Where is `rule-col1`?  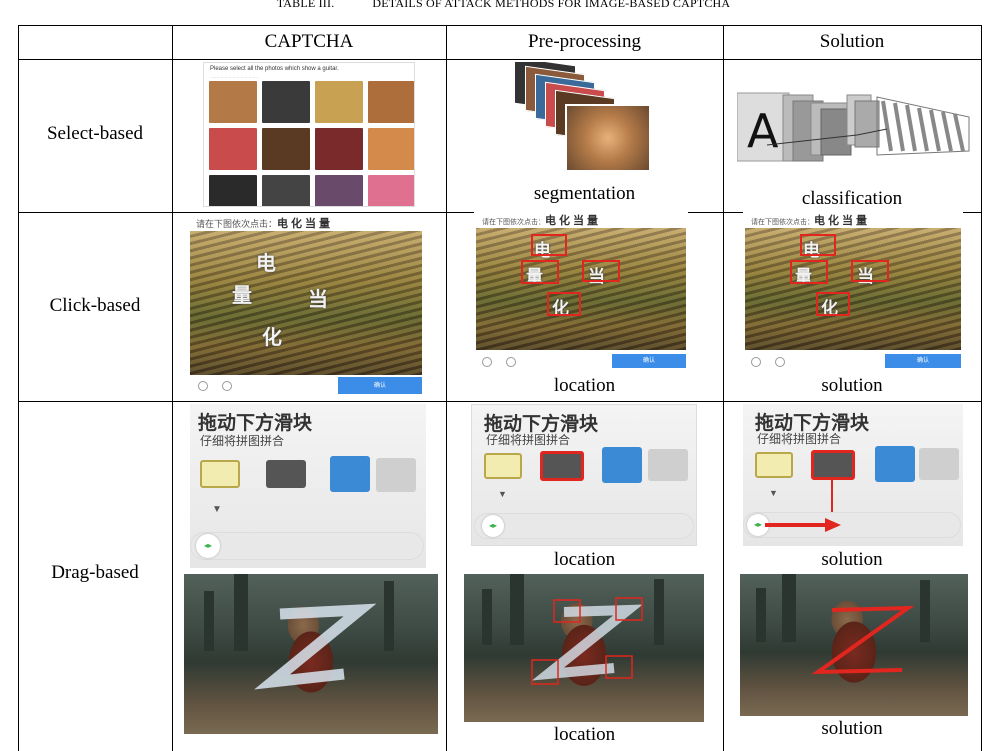
rule-col1 is located at coordinates (172, 388).